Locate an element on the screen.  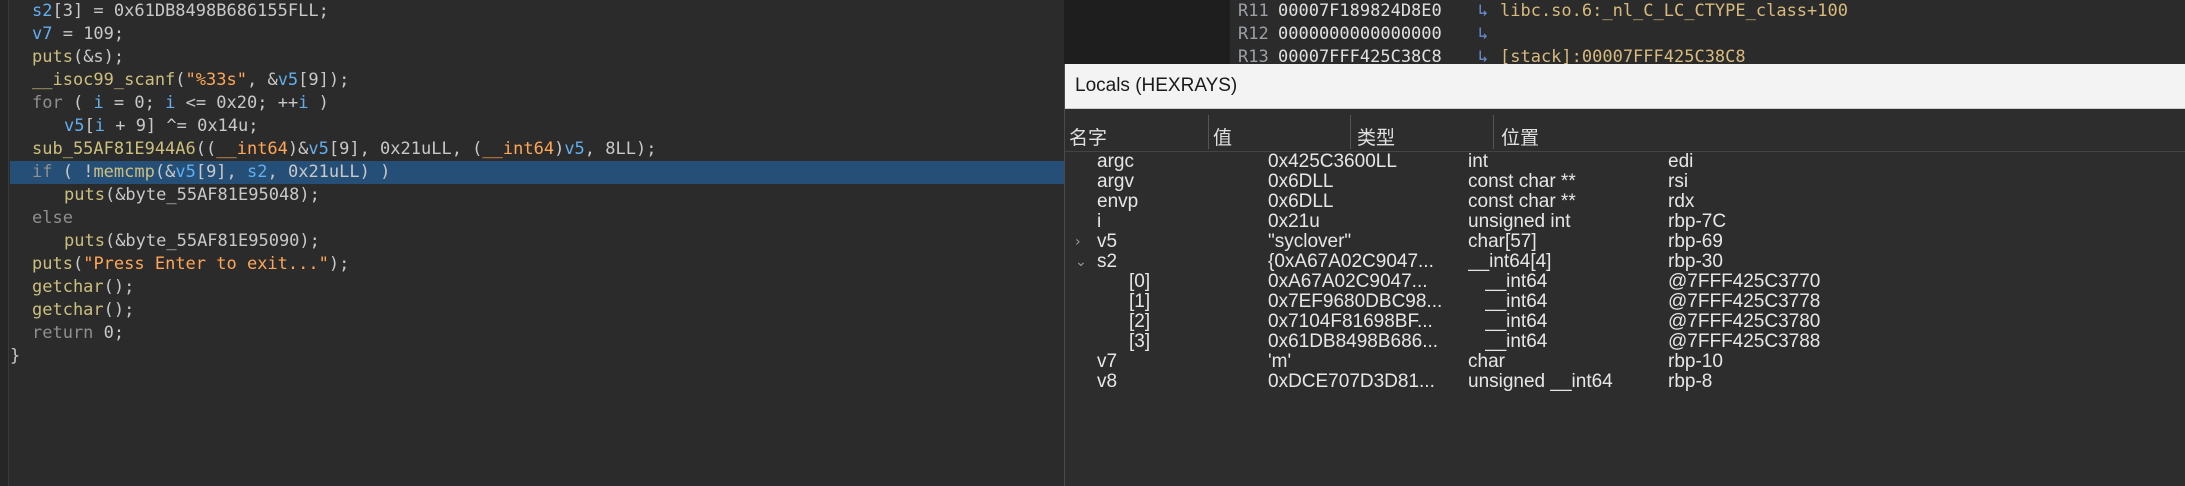
code-token: if is located at coordinates (42, 172).